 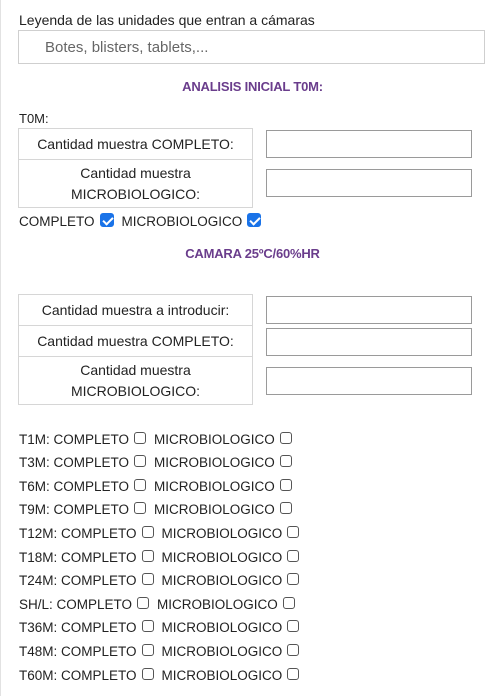 I want to click on t0m-check-row: COMPLETO MICROBIOLOGICO, so click(x=140, y=221).